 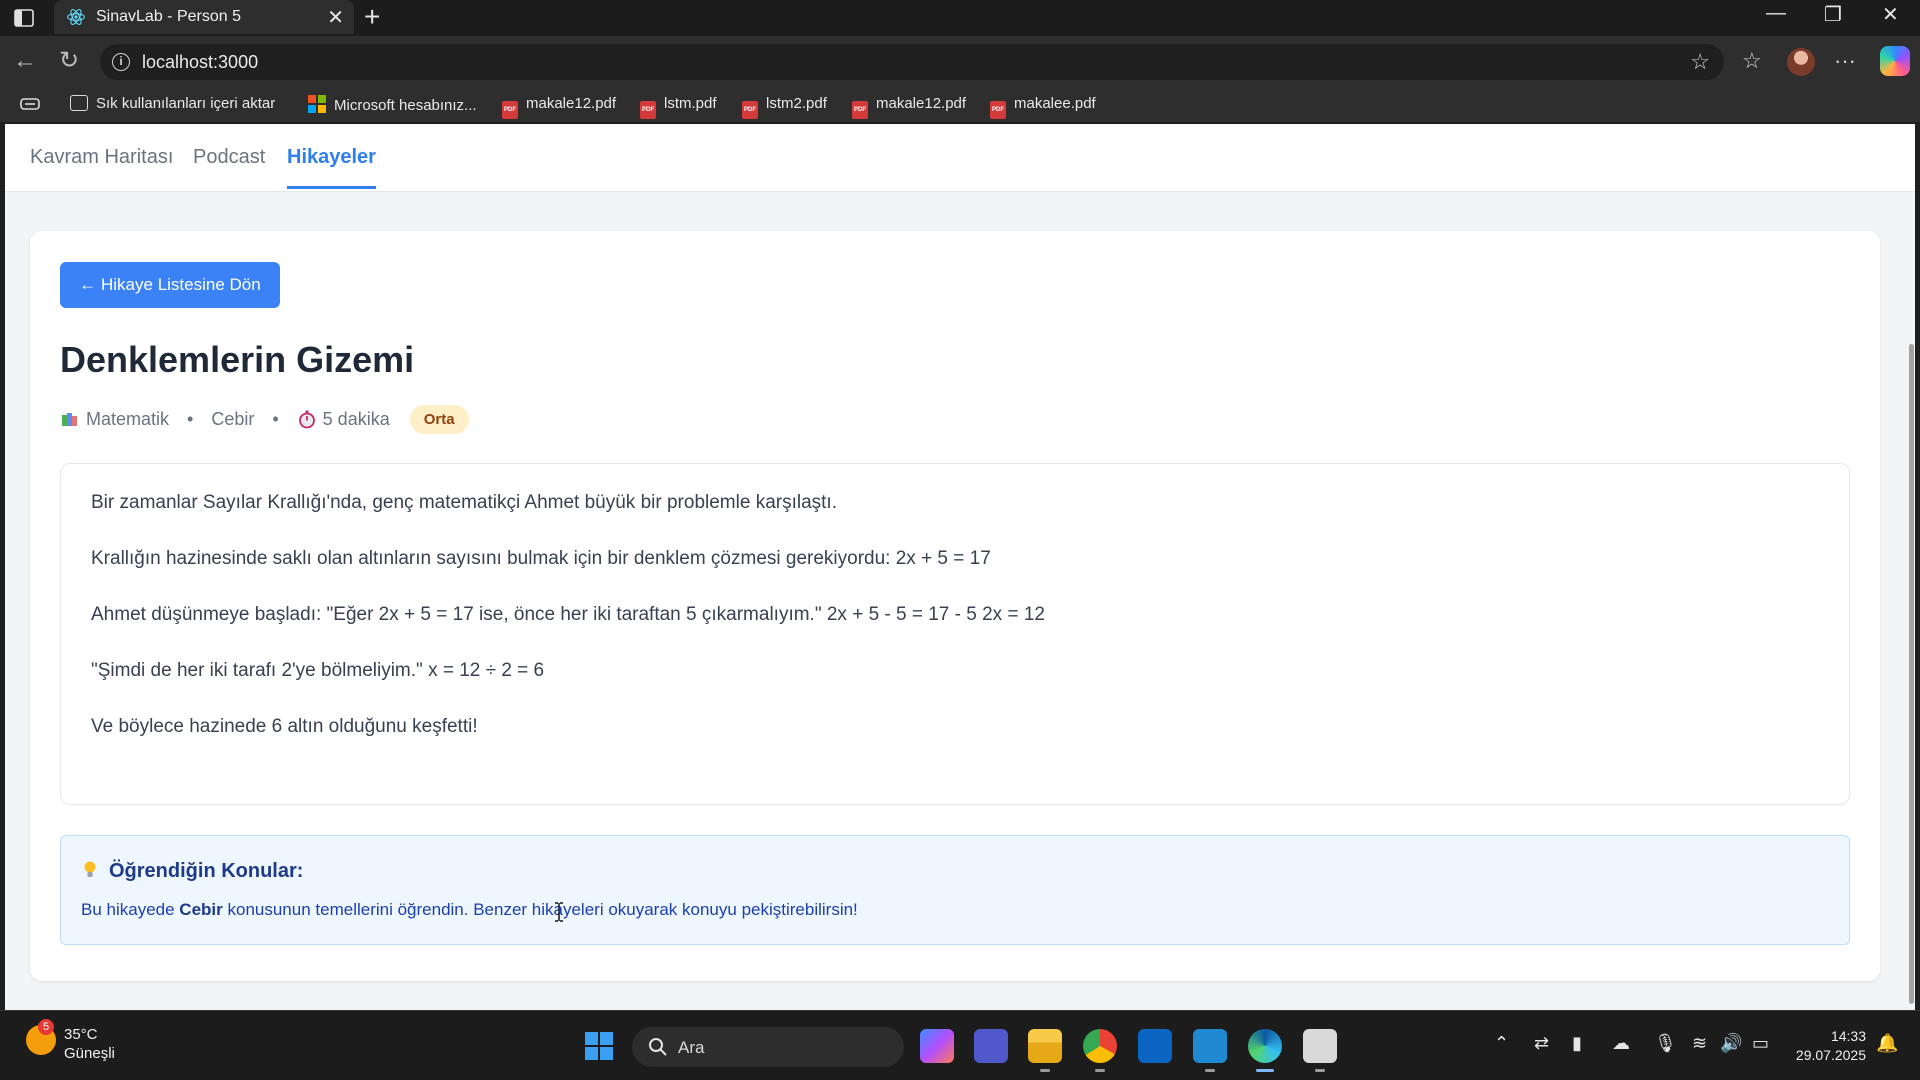 I want to click on lightbulb-icon, so click(x=90, y=869).